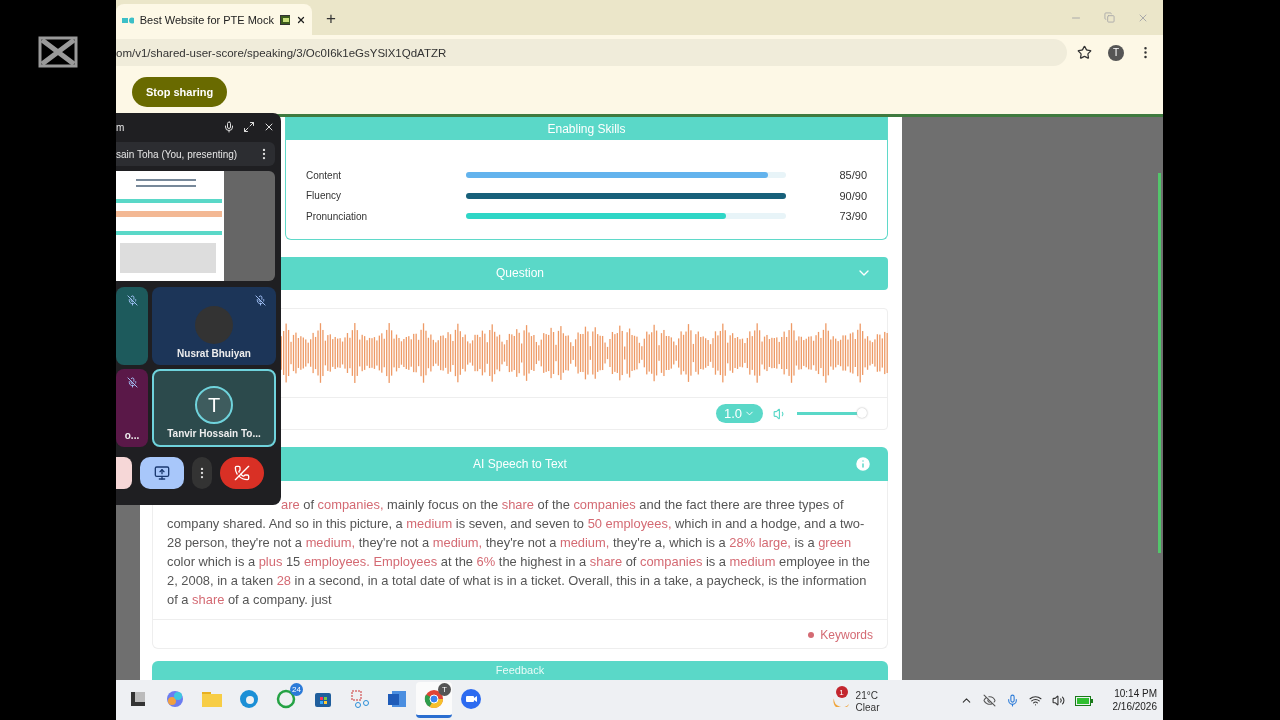 The image size is (1280, 720). I want to click on participant-name: Nusrat Bhuiyan, so click(214, 353).